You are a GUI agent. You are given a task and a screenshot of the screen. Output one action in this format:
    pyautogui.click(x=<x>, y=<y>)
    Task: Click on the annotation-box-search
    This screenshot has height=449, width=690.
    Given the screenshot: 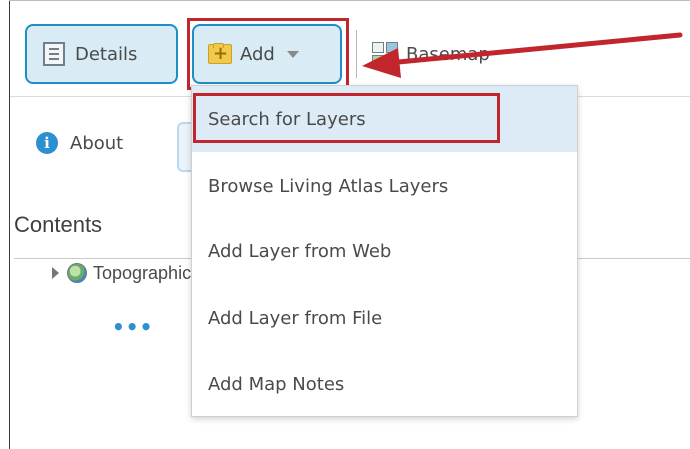 What is the action you would take?
    pyautogui.click(x=346, y=118)
    